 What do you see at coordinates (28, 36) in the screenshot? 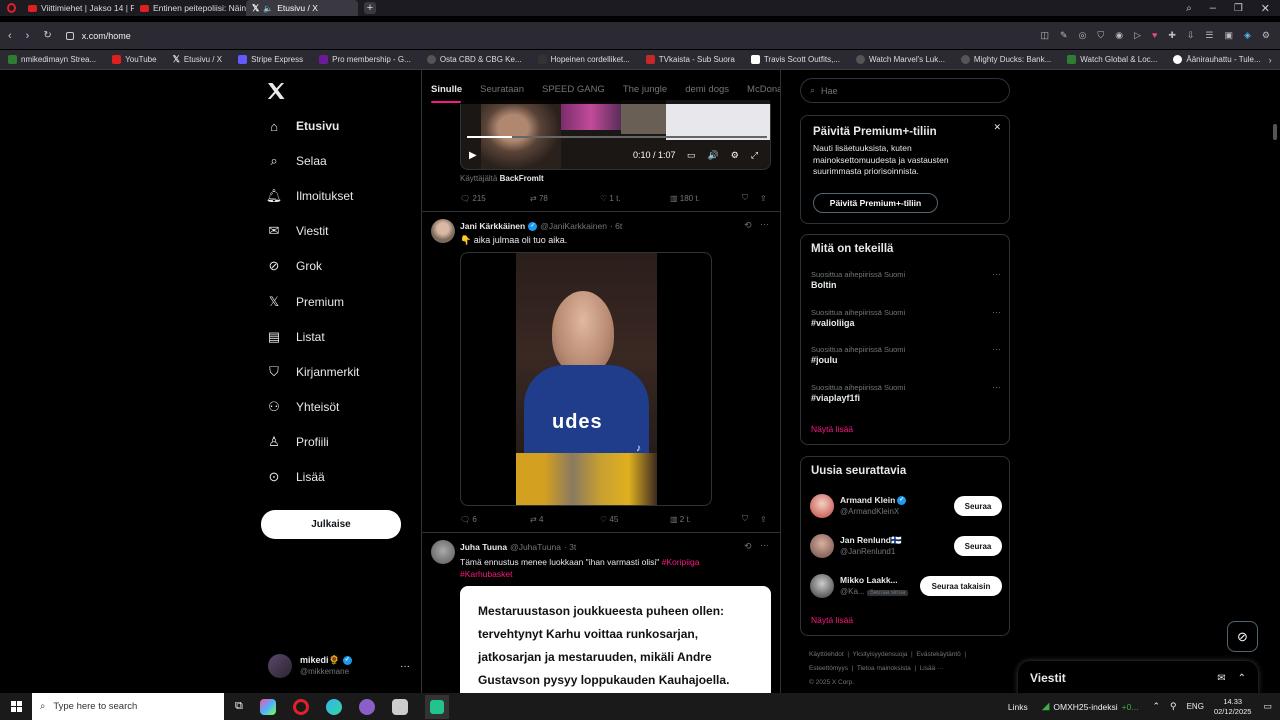
I see `forward-button: ›` at bounding box center [28, 36].